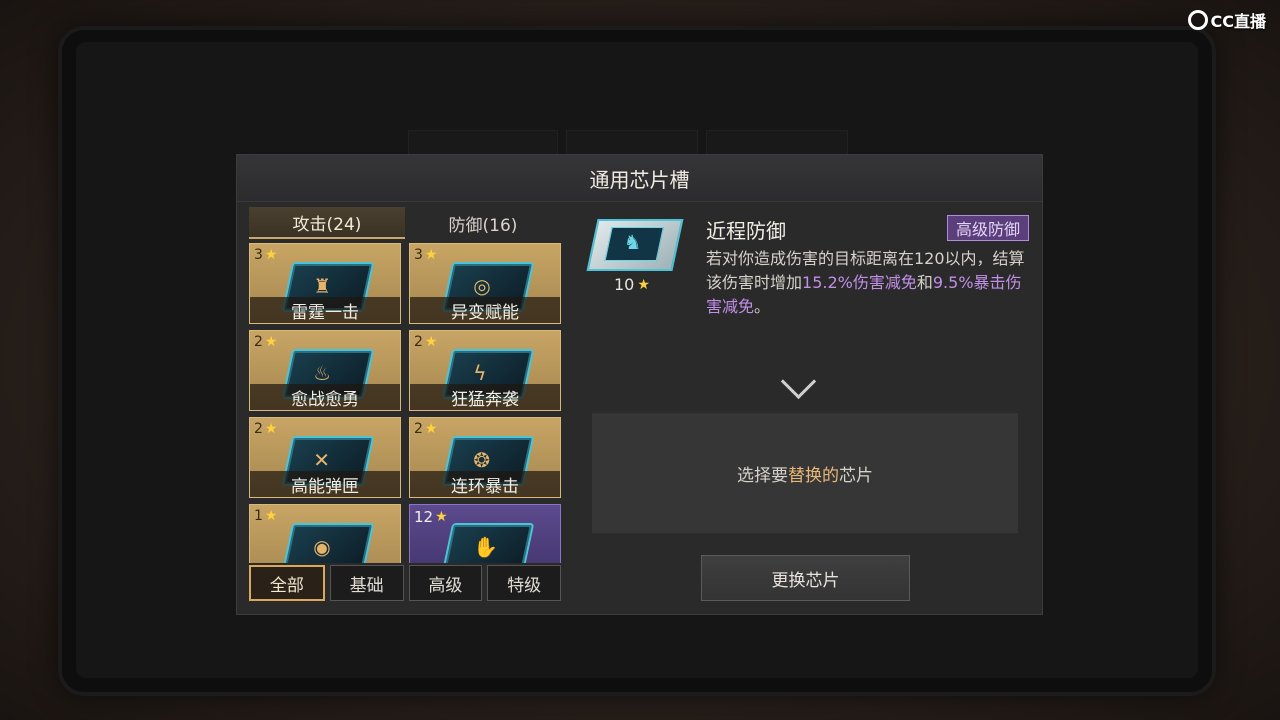 Image resolution: width=1280 pixels, height=720 pixels. What do you see at coordinates (325, 484) in the screenshot?
I see `chip-name: 高能弹匣` at bounding box center [325, 484].